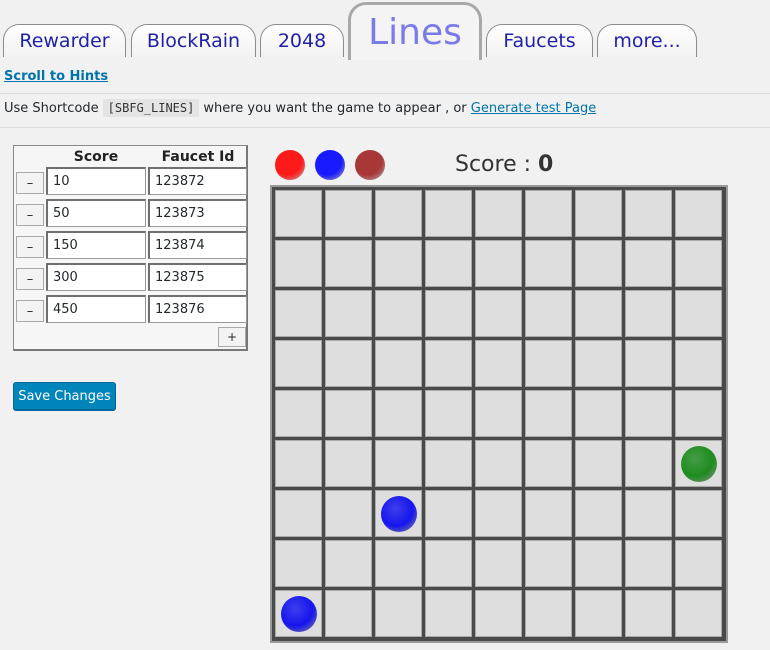 This screenshot has width=770, height=650. What do you see at coordinates (197, 213) in the screenshot?
I see `faucet-id-input: 123873` at bounding box center [197, 213].